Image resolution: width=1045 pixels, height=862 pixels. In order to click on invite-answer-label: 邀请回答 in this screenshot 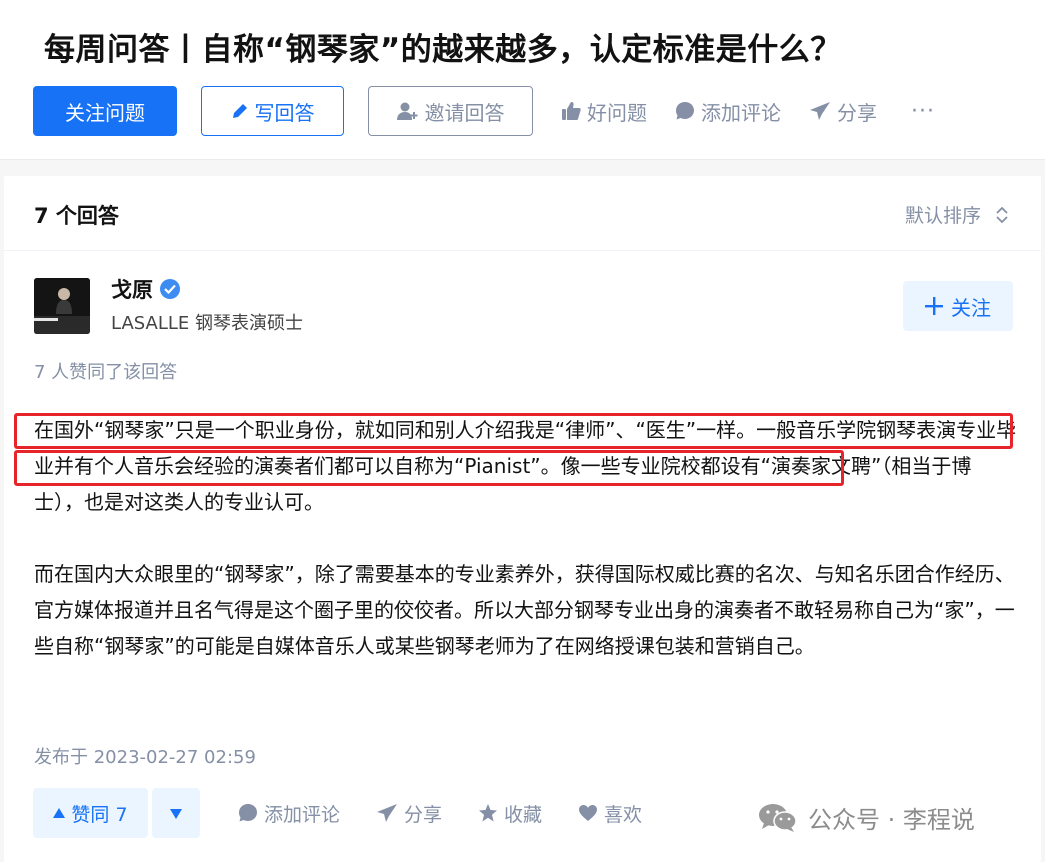, I will do `click(464, 112)`.